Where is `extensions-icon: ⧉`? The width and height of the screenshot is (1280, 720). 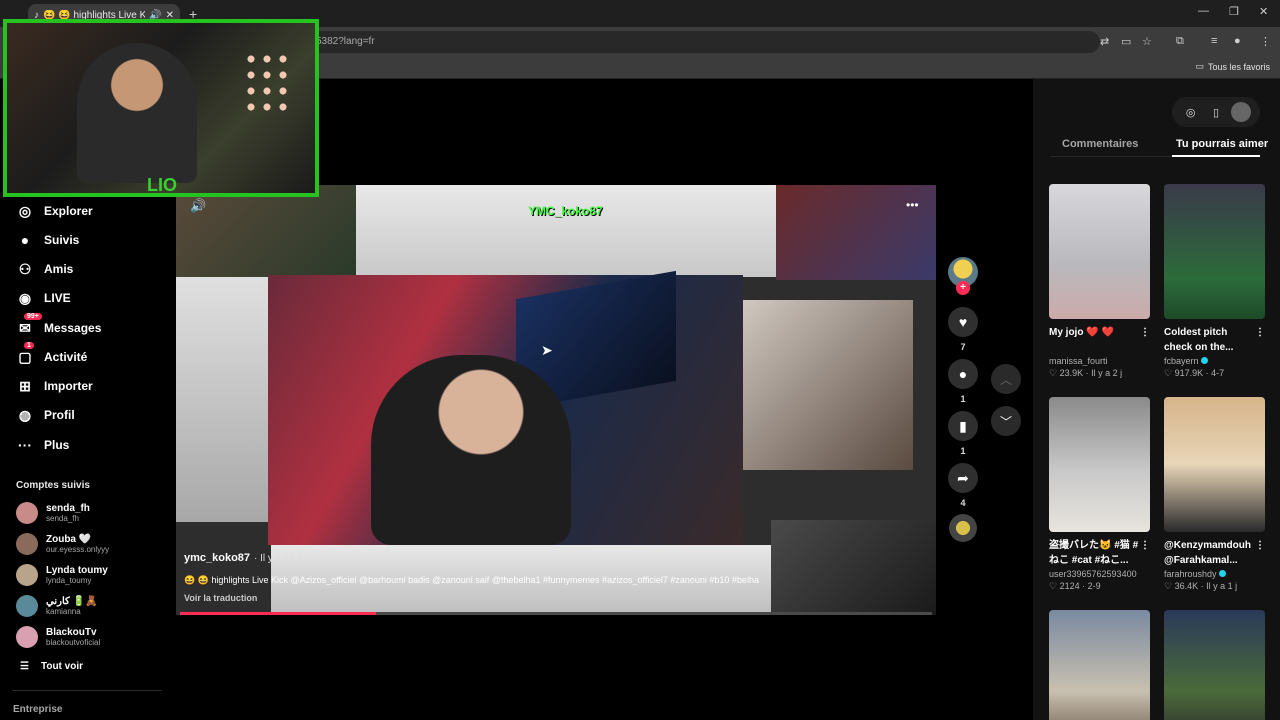 extensions-icon: ⧉ is located at coordinates (1180, 41).